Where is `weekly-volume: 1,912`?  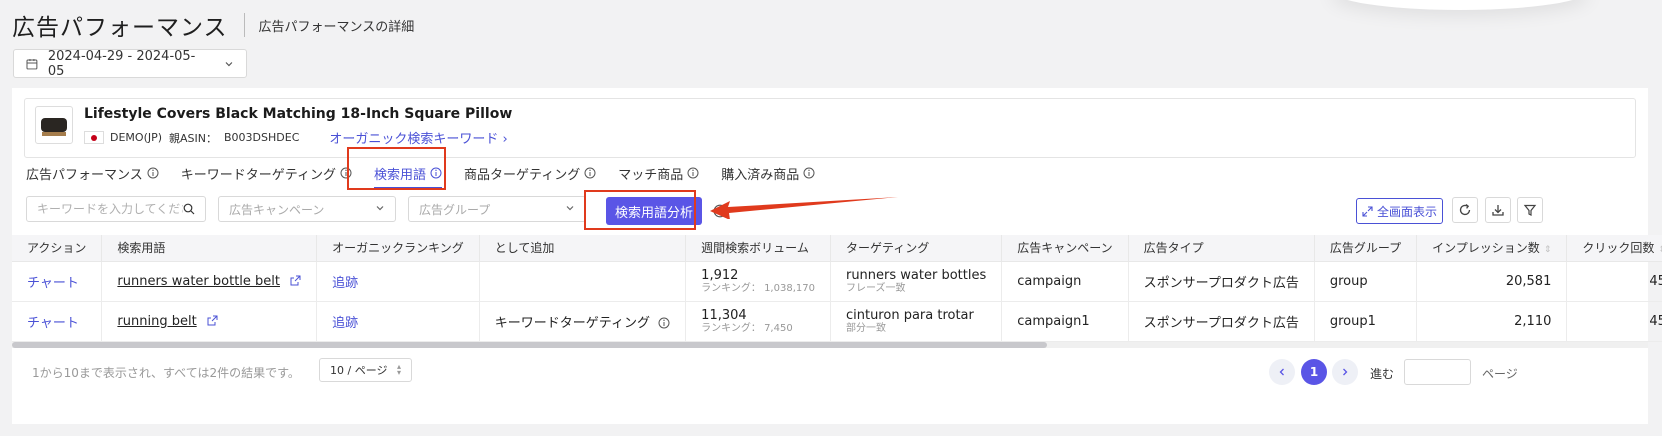
weekly-volume: 1,912 is located at coordinates (720, 275).